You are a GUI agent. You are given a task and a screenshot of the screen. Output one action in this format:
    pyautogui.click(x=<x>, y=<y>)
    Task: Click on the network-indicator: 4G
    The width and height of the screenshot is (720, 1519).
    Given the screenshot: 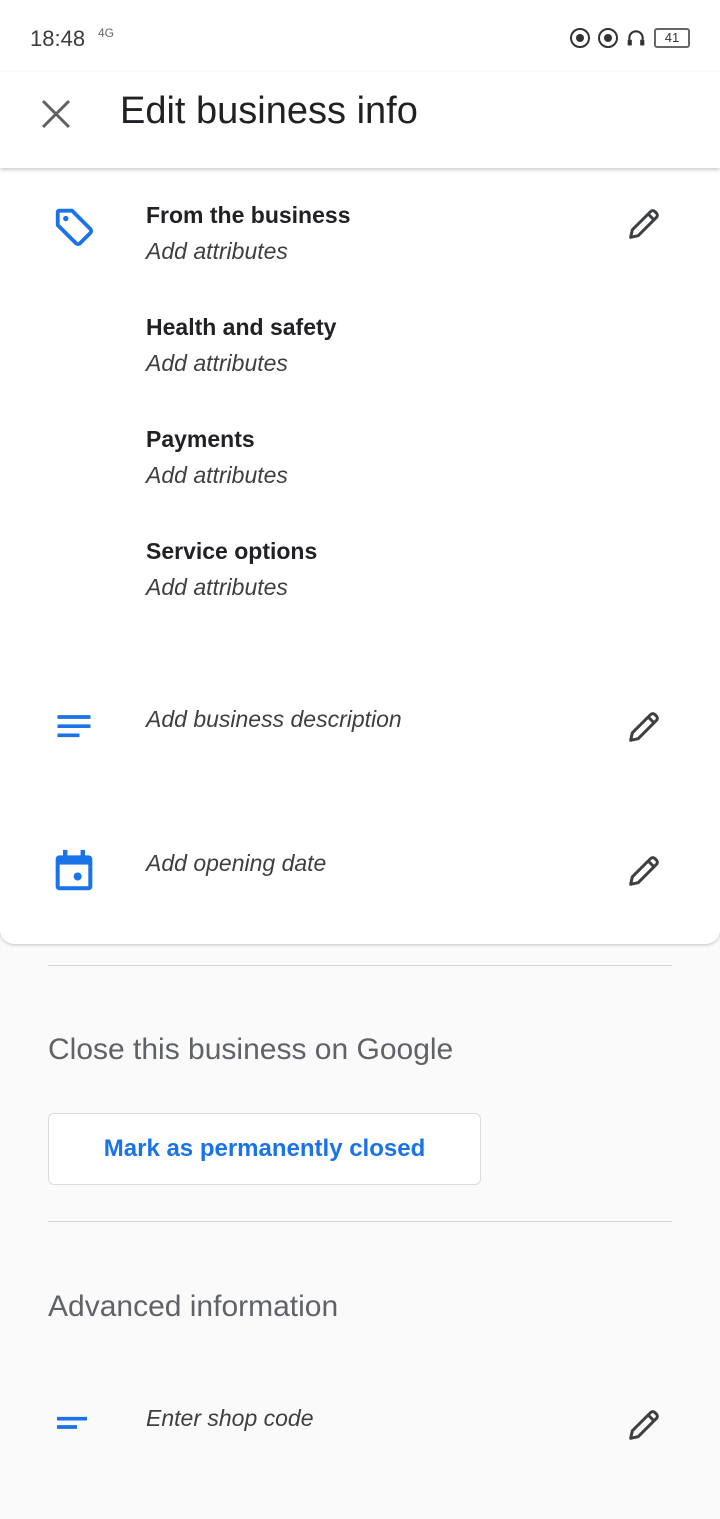 What is the action you would take?
    pyautogui.click(x=106, y=33)
    